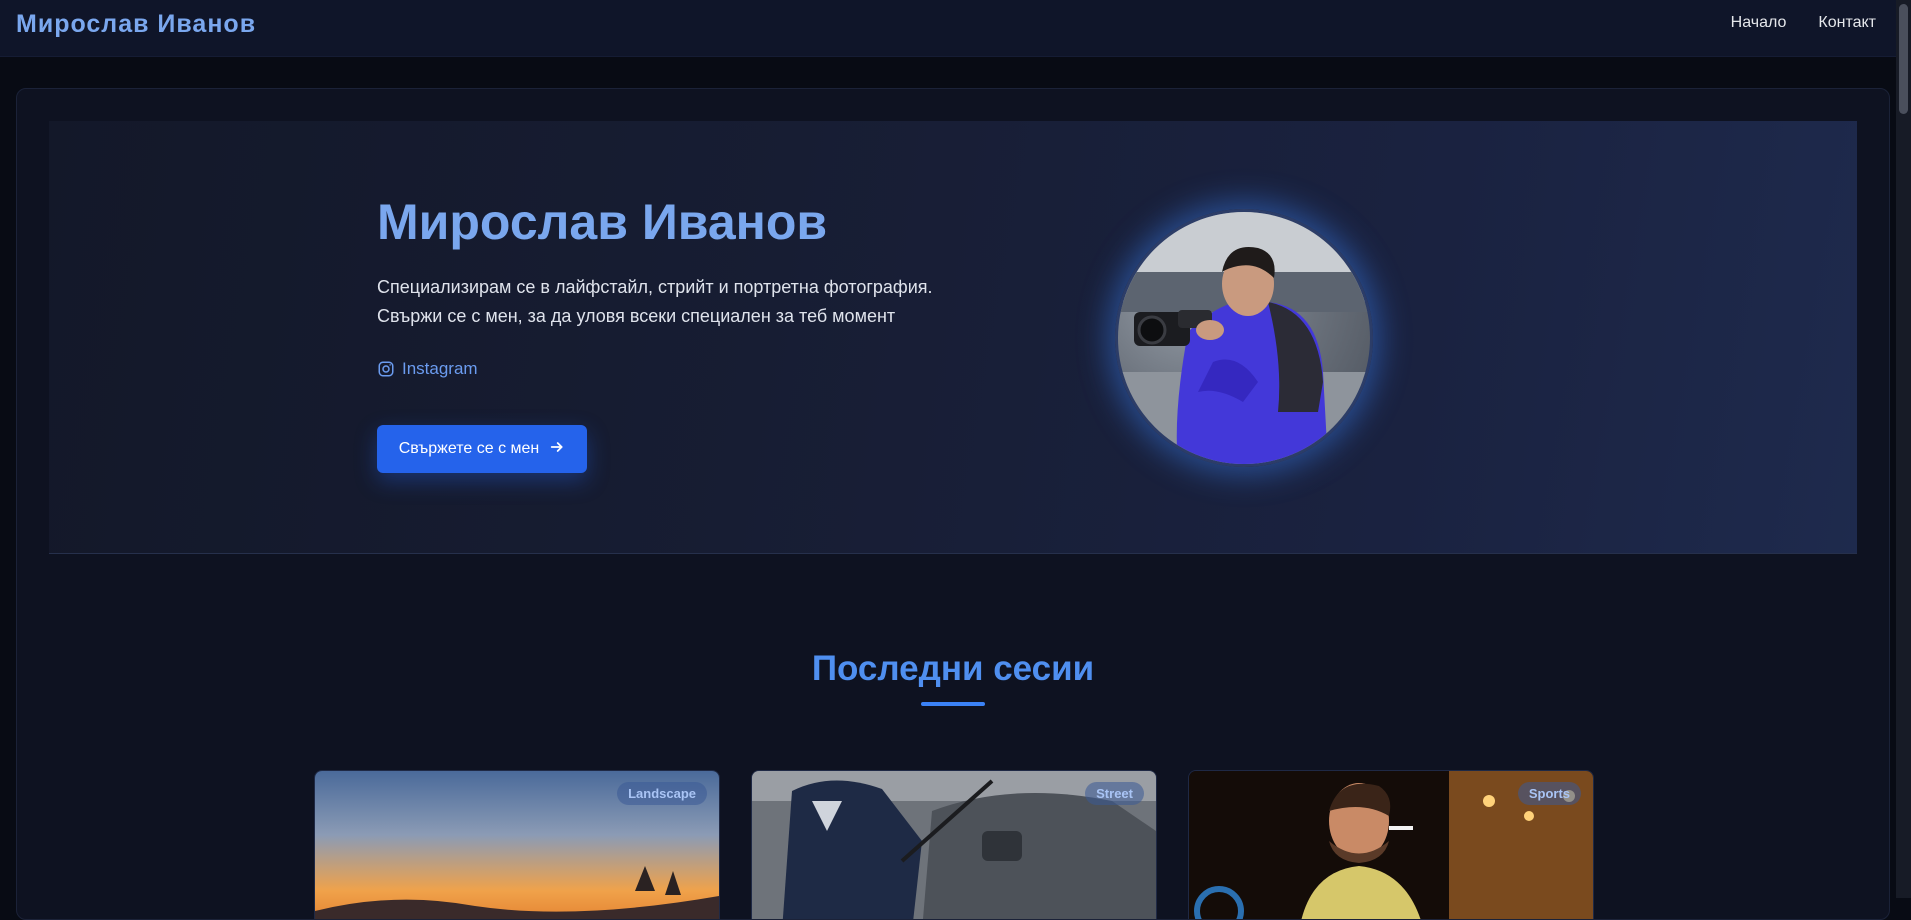  I want to click on contact-me-button: Свържете се с мен, so click(482, 449).